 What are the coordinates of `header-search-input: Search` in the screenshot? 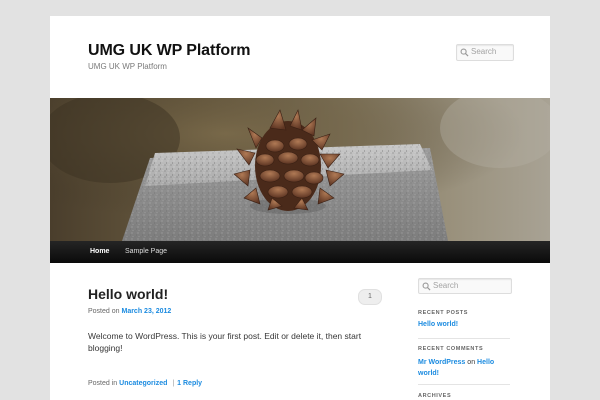 It's located at (485, 52).